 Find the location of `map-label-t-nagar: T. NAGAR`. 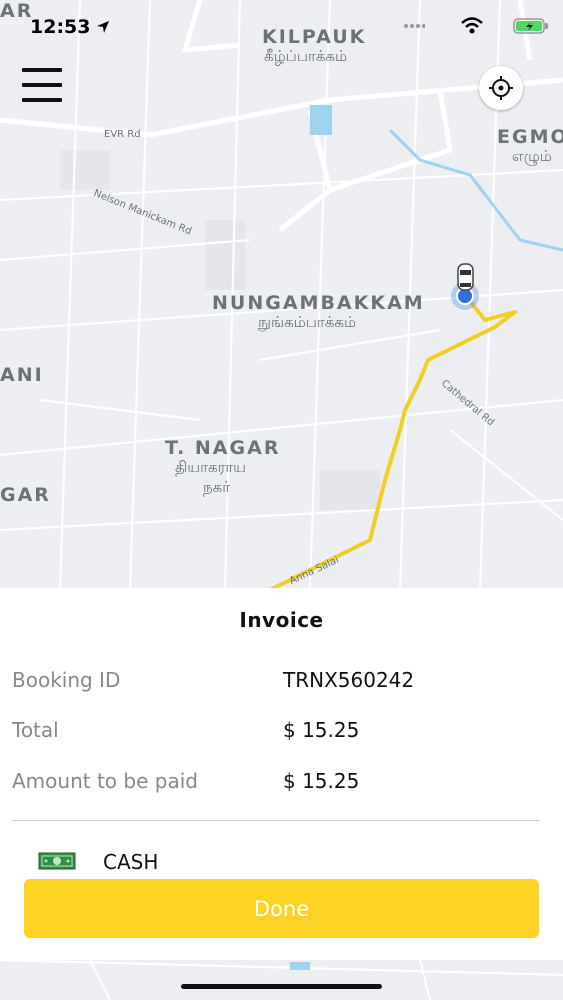

map-label-t-nagar: T. NAGAR is located at coordinates (223, 448).